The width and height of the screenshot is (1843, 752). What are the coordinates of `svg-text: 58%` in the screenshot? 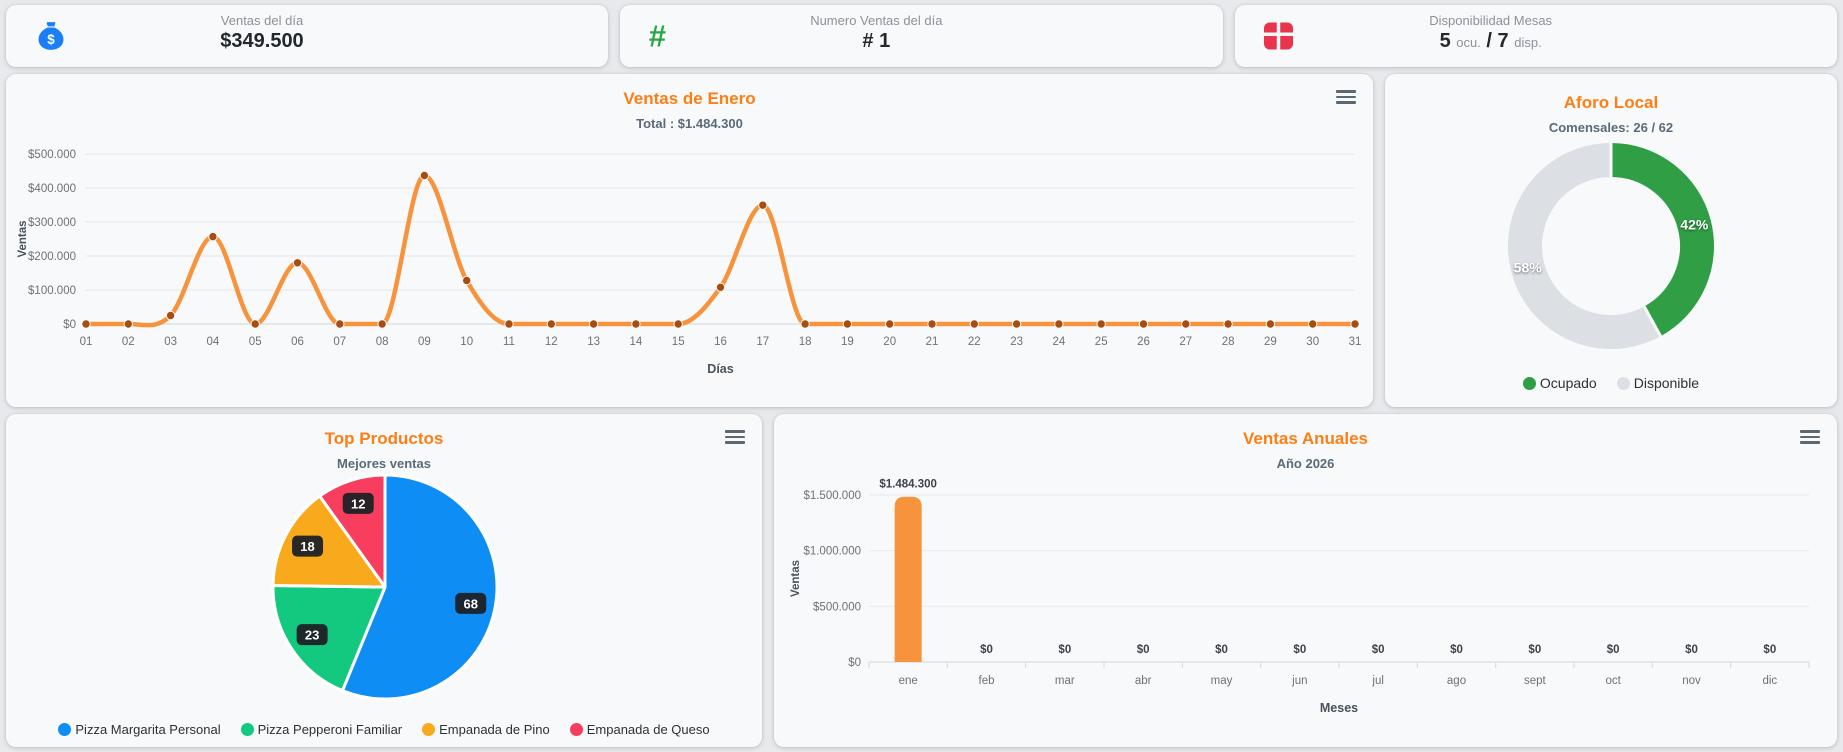 It's located at (1528, 267).